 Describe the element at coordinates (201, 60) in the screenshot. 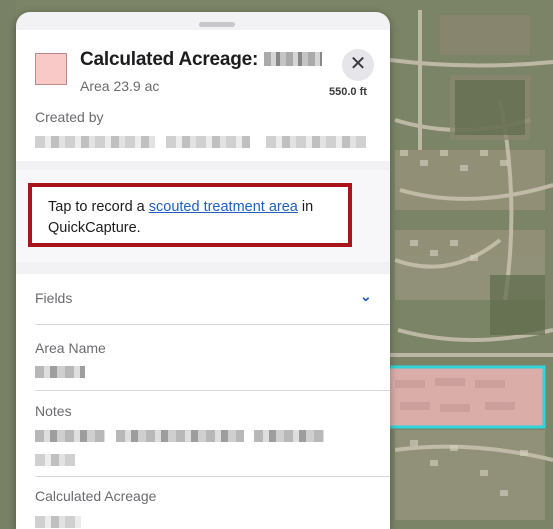

I see `feature-title: Calculated Acreage:` at that location.